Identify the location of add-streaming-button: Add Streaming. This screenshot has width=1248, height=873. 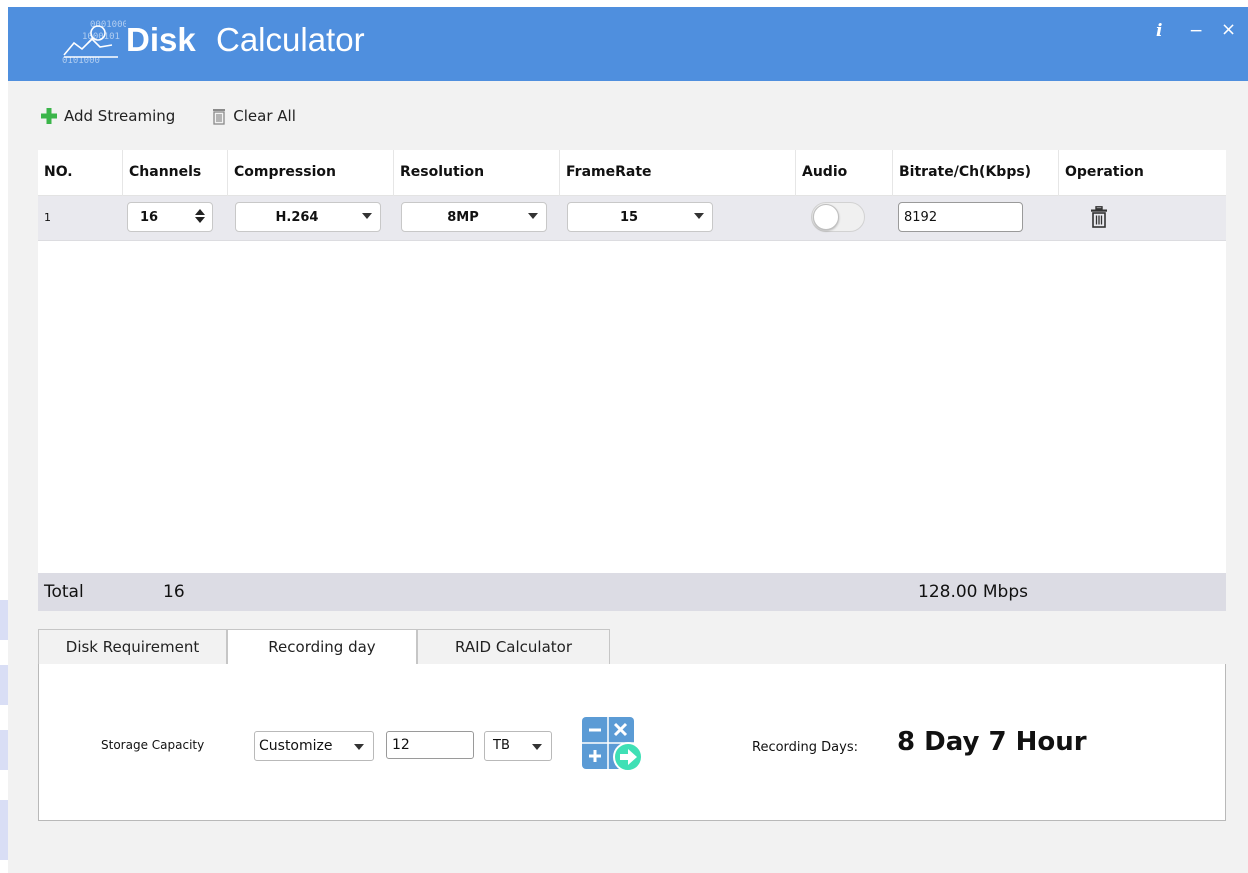
(107, 116).